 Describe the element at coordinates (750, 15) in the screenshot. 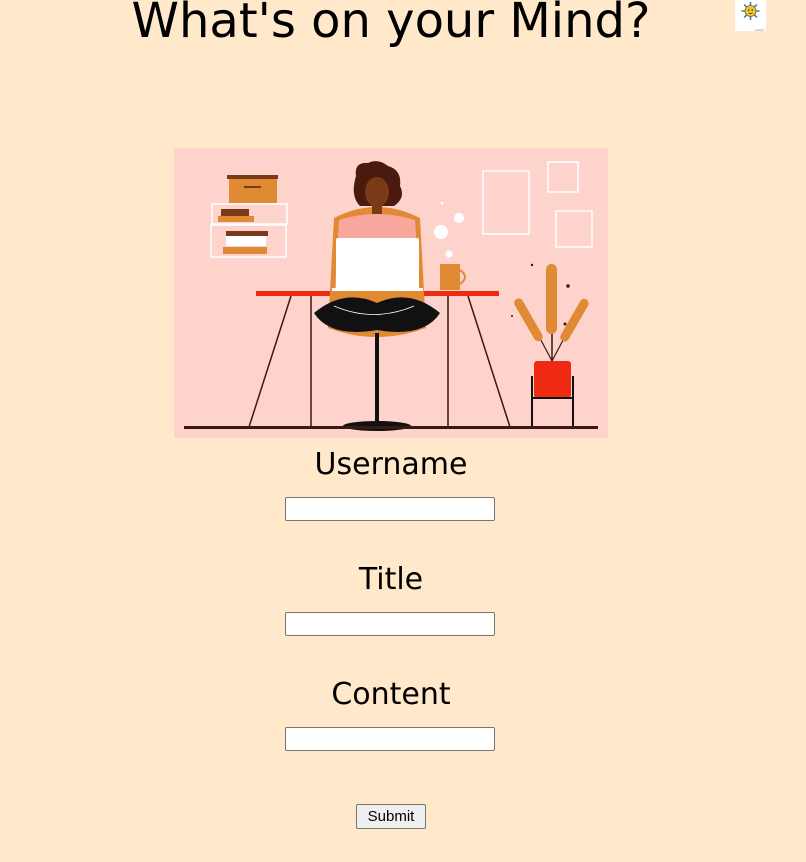

I see `sun-logo-icon` at that location.